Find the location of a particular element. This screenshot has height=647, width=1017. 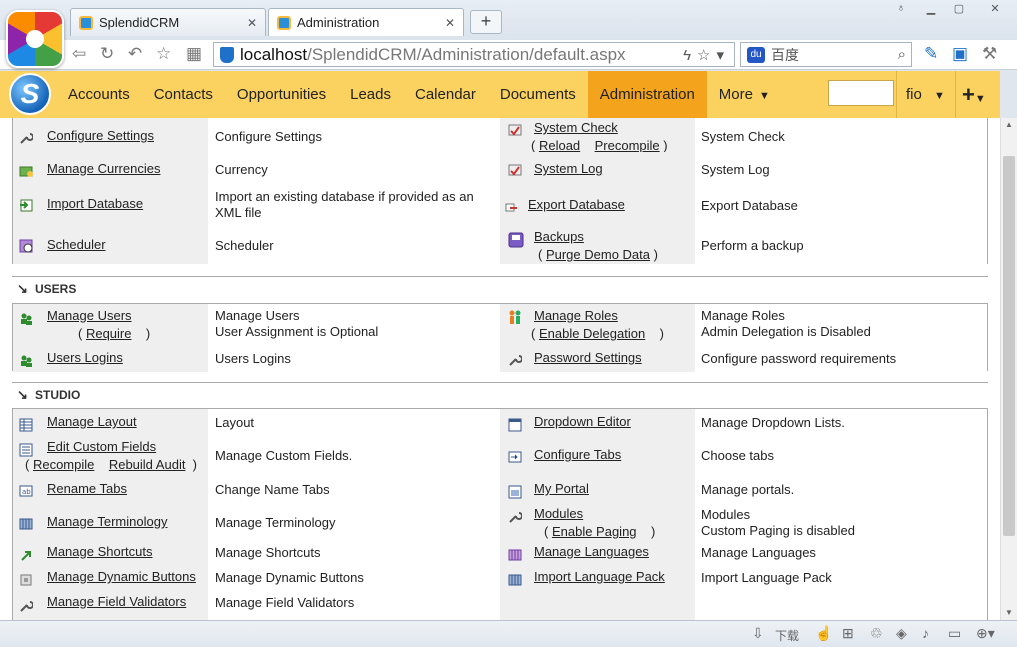

download-icon: ⇩ is located at coordinates (758, 633).